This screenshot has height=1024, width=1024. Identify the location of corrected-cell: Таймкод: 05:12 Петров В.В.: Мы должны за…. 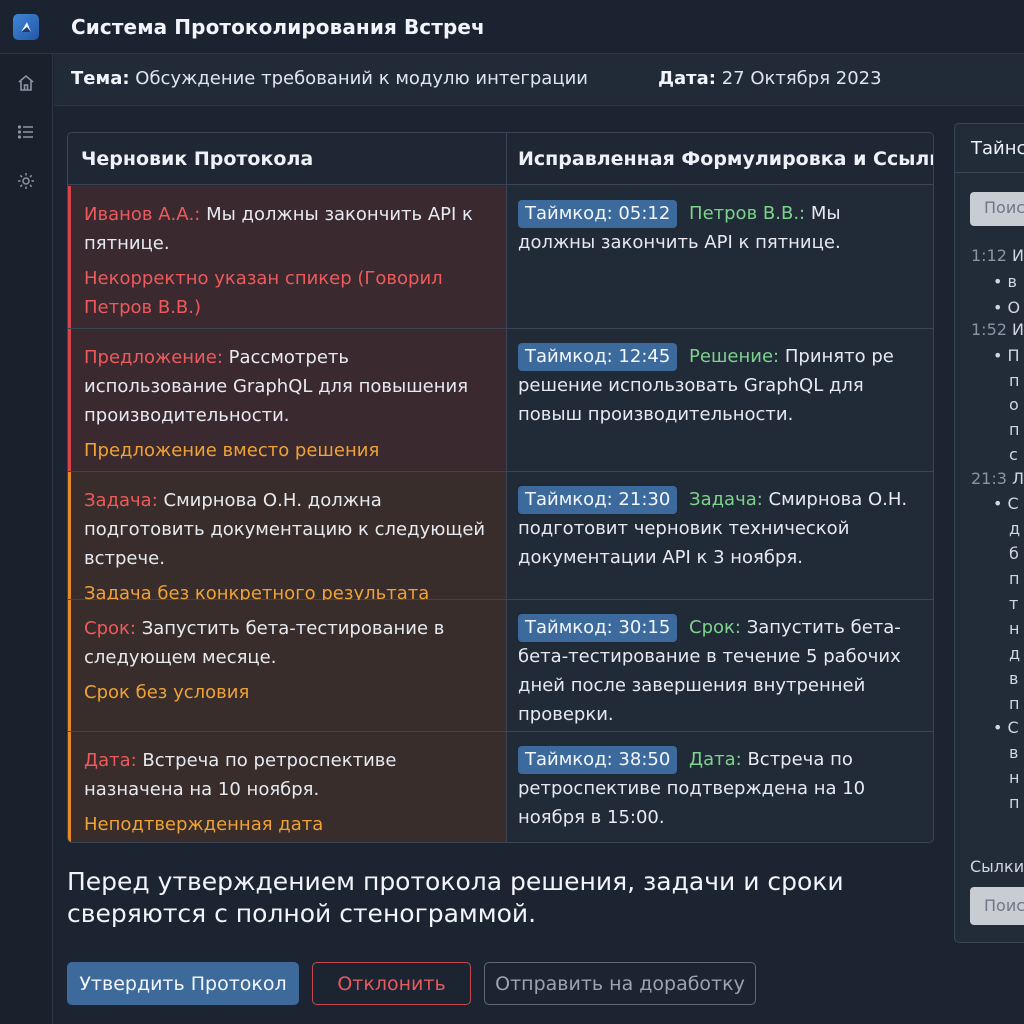
(720, 257).